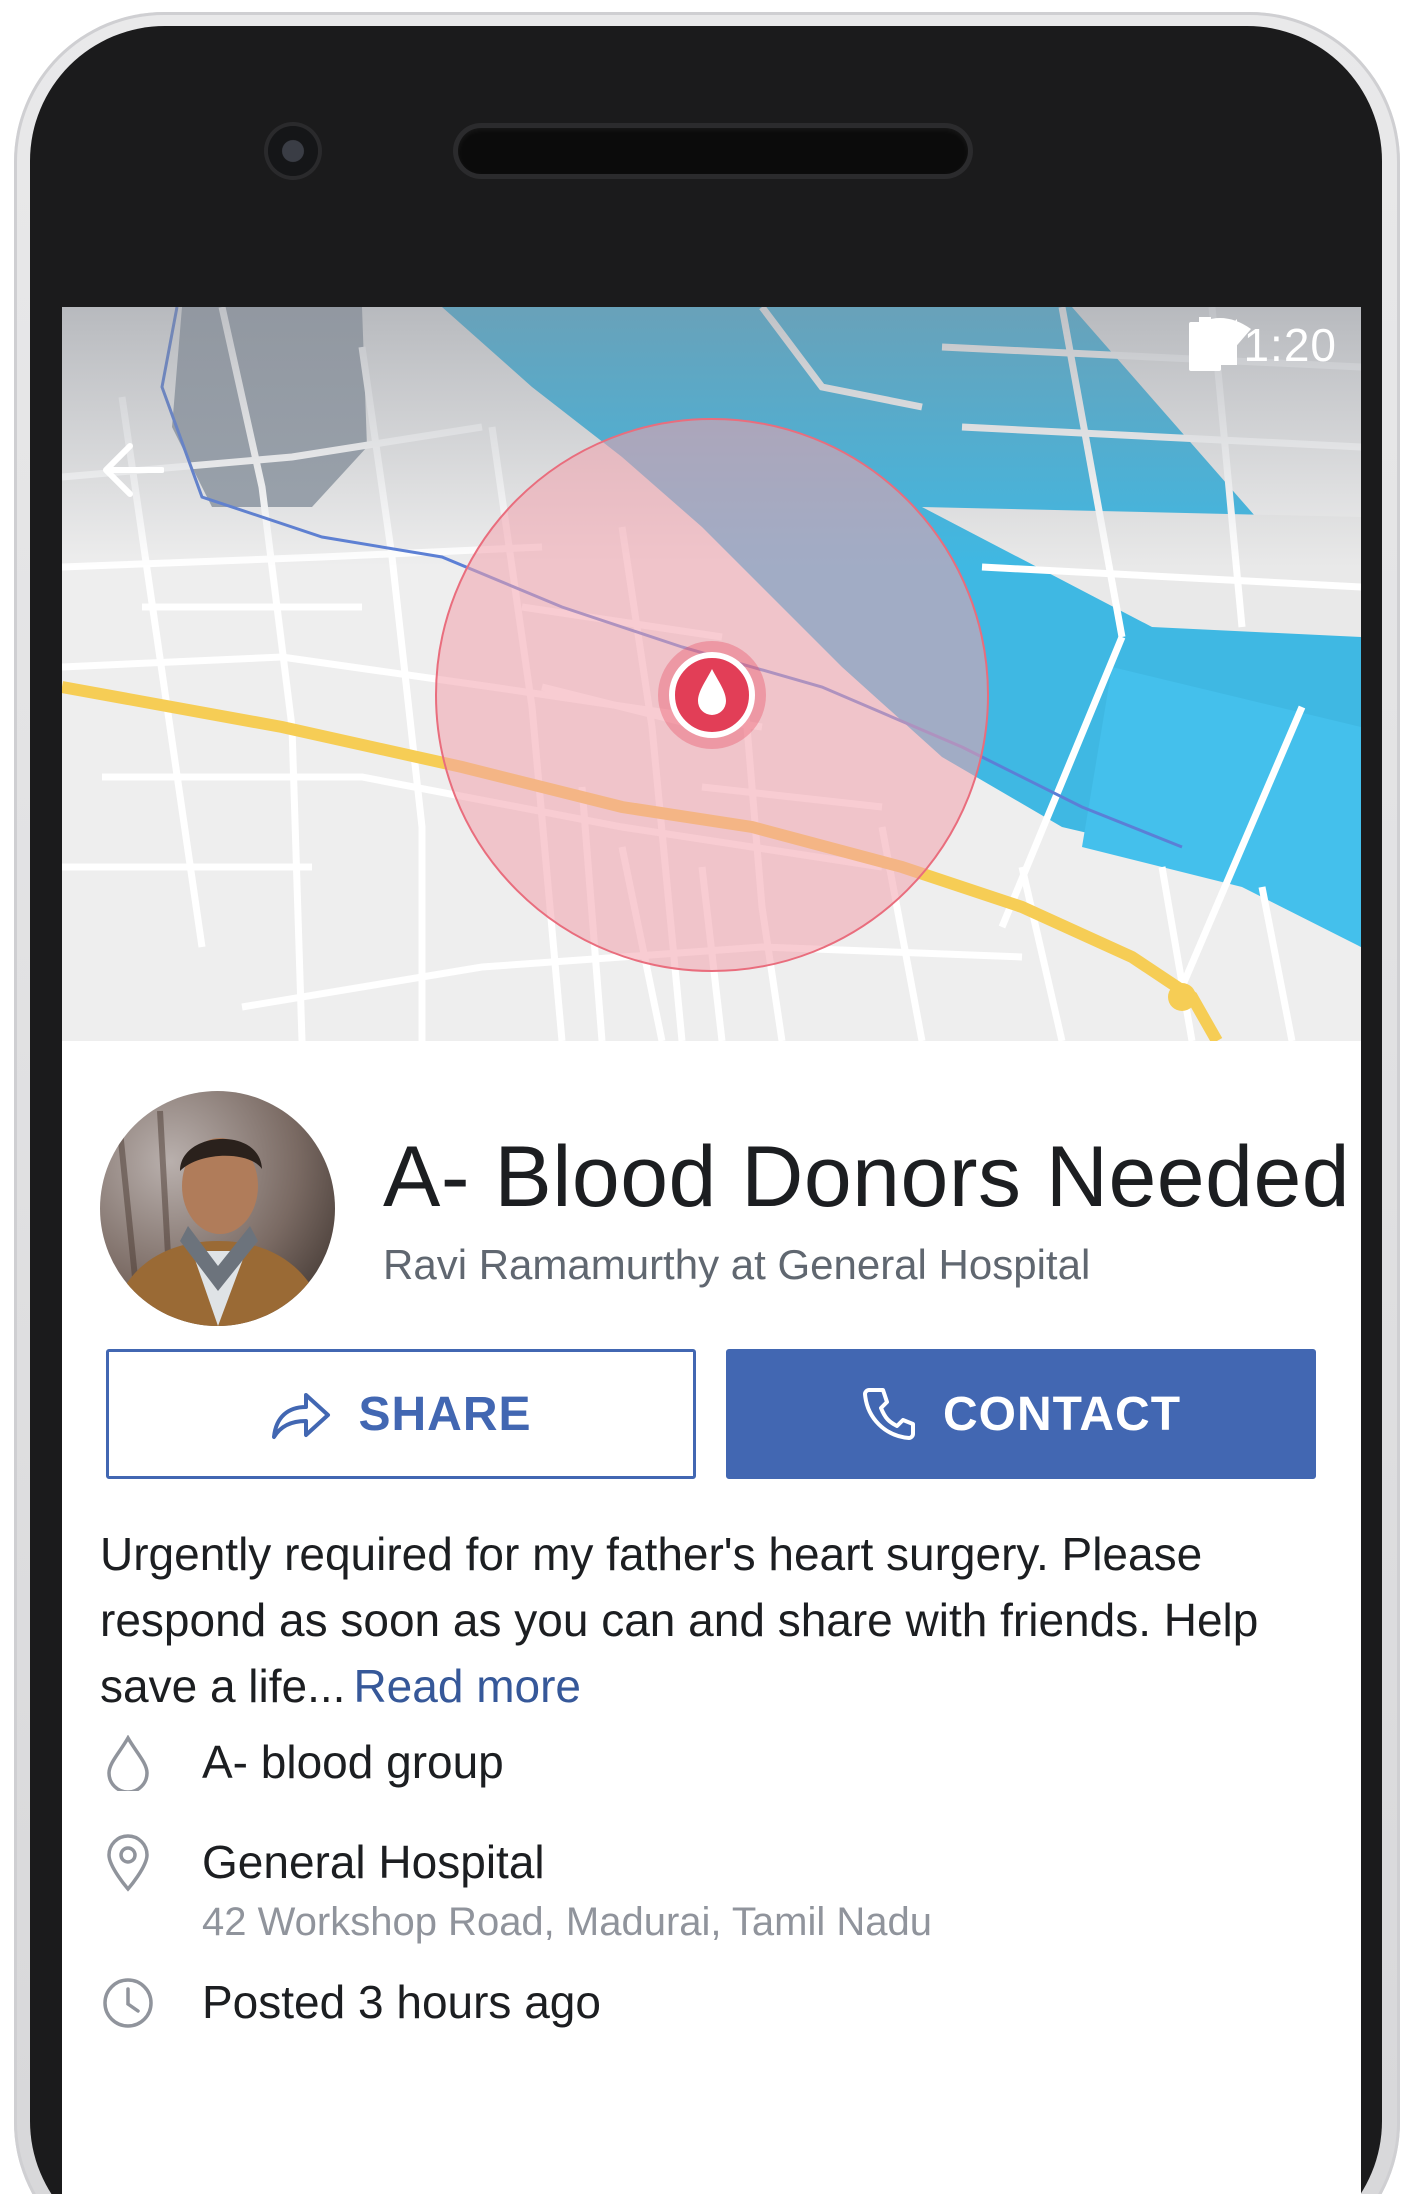 The image size is (1415, 2194). Describe the element at coordinates (867, 1177) in the screenshot. I see `page-title: A- Blood Donors Needed` at that location.